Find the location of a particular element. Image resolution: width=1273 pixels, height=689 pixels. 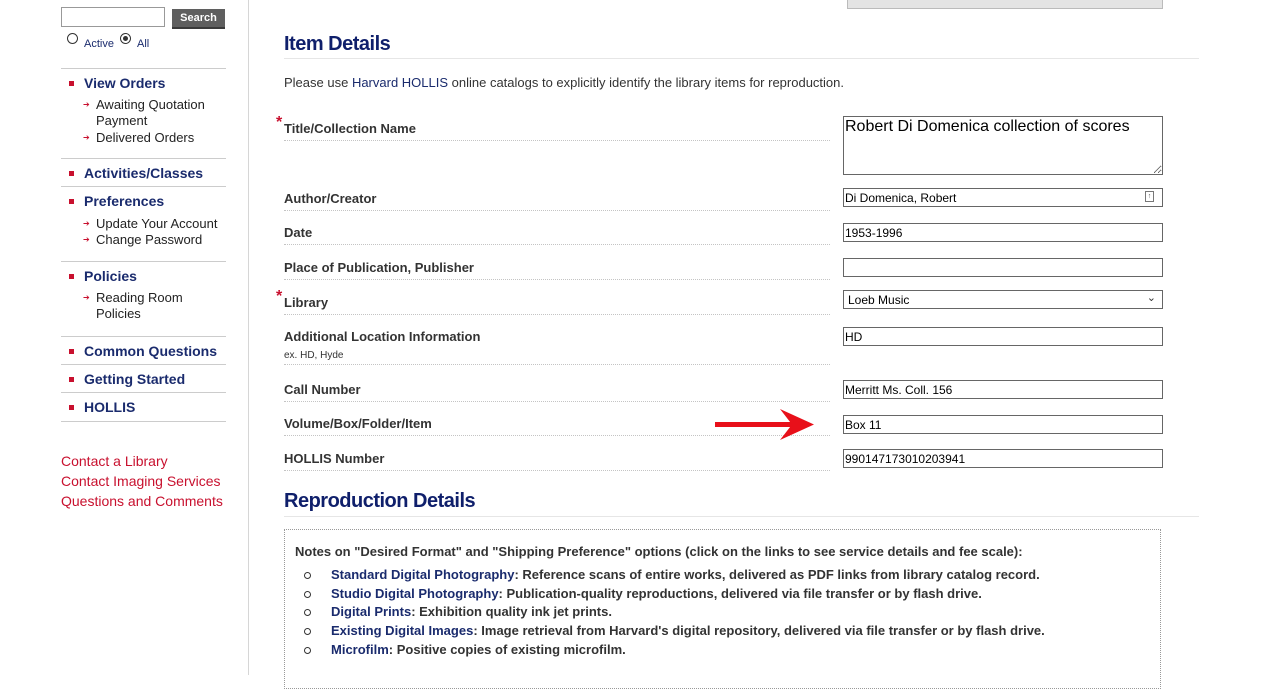

expand-icon: ↑ is located at coordinates (1149, 196).